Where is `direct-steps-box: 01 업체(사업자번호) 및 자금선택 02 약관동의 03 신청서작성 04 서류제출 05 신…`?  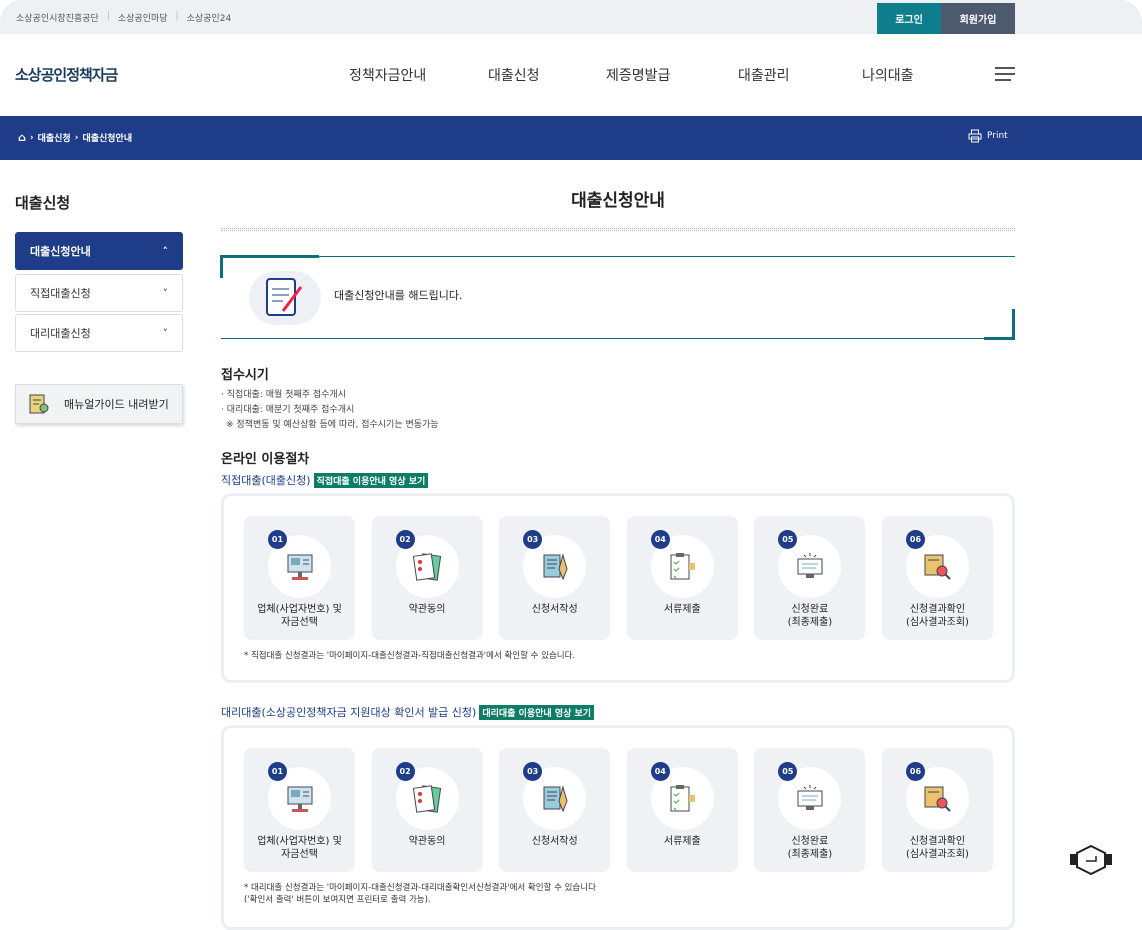 direct-steps-box: 01 업체(사업자번호) 및 자금선택 02 약관동의 03 신청서작성 04 서류제출 05 신… is located at coordinates (618, 588).